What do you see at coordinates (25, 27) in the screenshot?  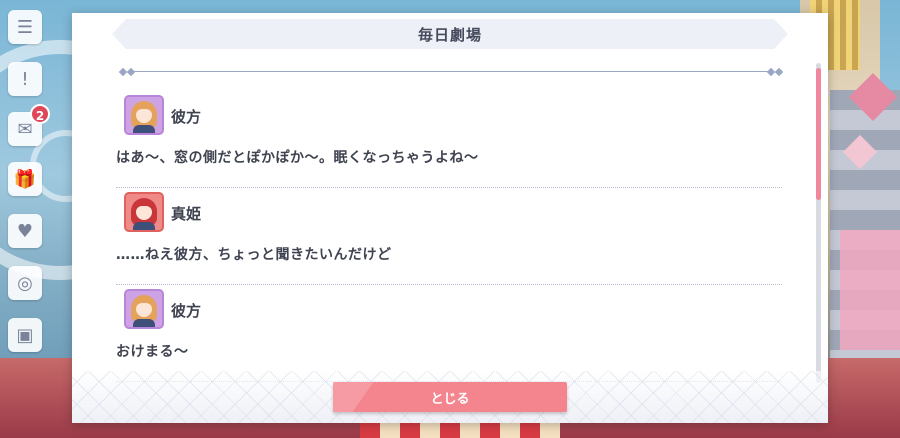 I see `menu-icon: ☰` at bounding box center [25, 27].